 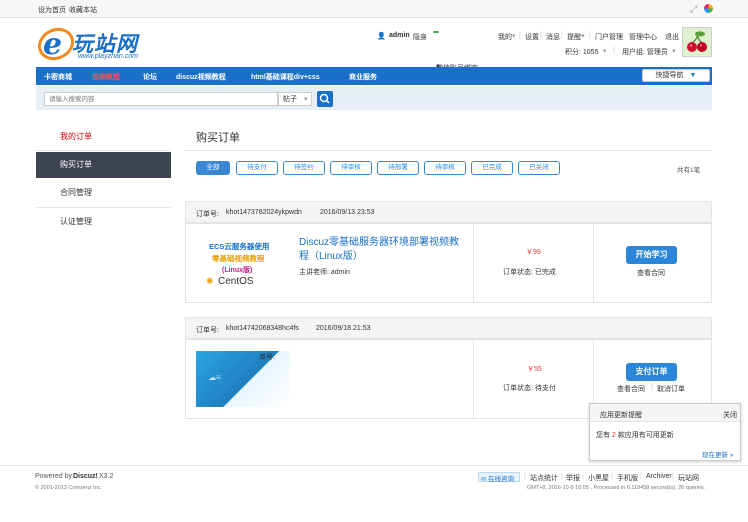 What do you see at coordinates (103, 193) in the screenshot?
I see `sidebar-item-contracts: 合同管理` at bounding box center [103, 193].